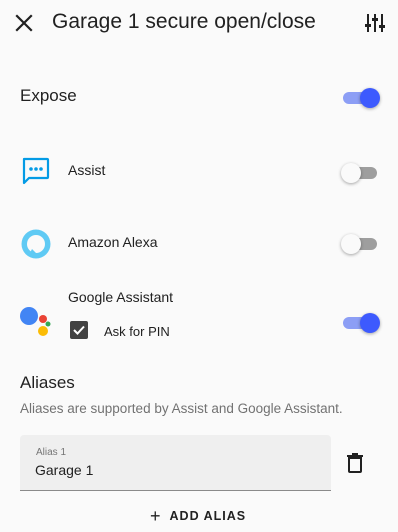 The height and width of the screenshot is (532, 398). What do you see at coordinates (360, 243) in the screenshot?
I see `alexa-toggle` at bounding box center [360, 243].